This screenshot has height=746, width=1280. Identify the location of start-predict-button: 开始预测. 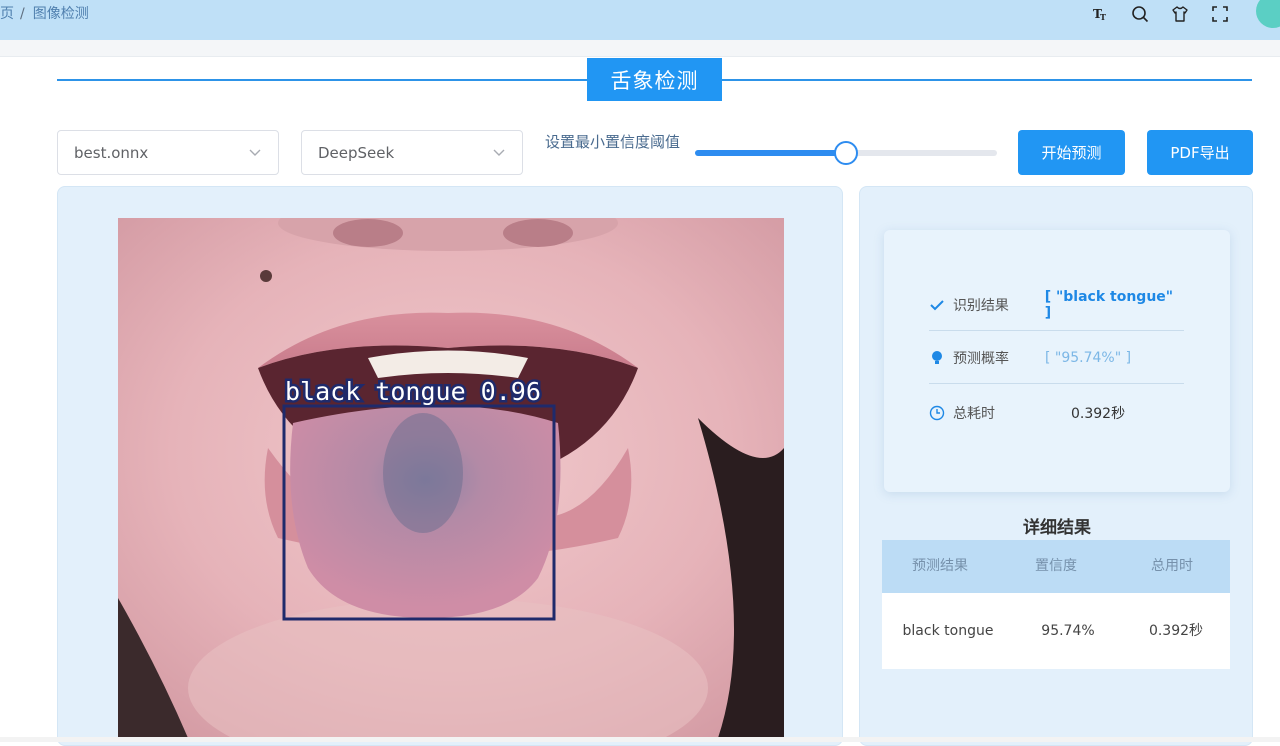
(1071, 152).